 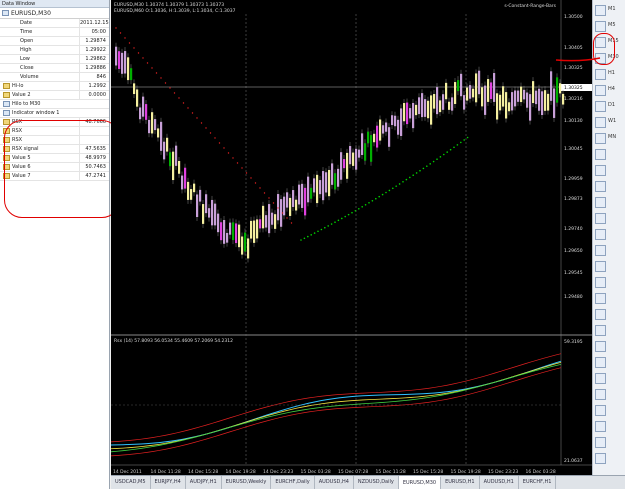 What do you see at coordinates (376, 482) in the screenshot?
I see `chart-tab: NZDUSD,Daily` at bounding box center [376, 482].